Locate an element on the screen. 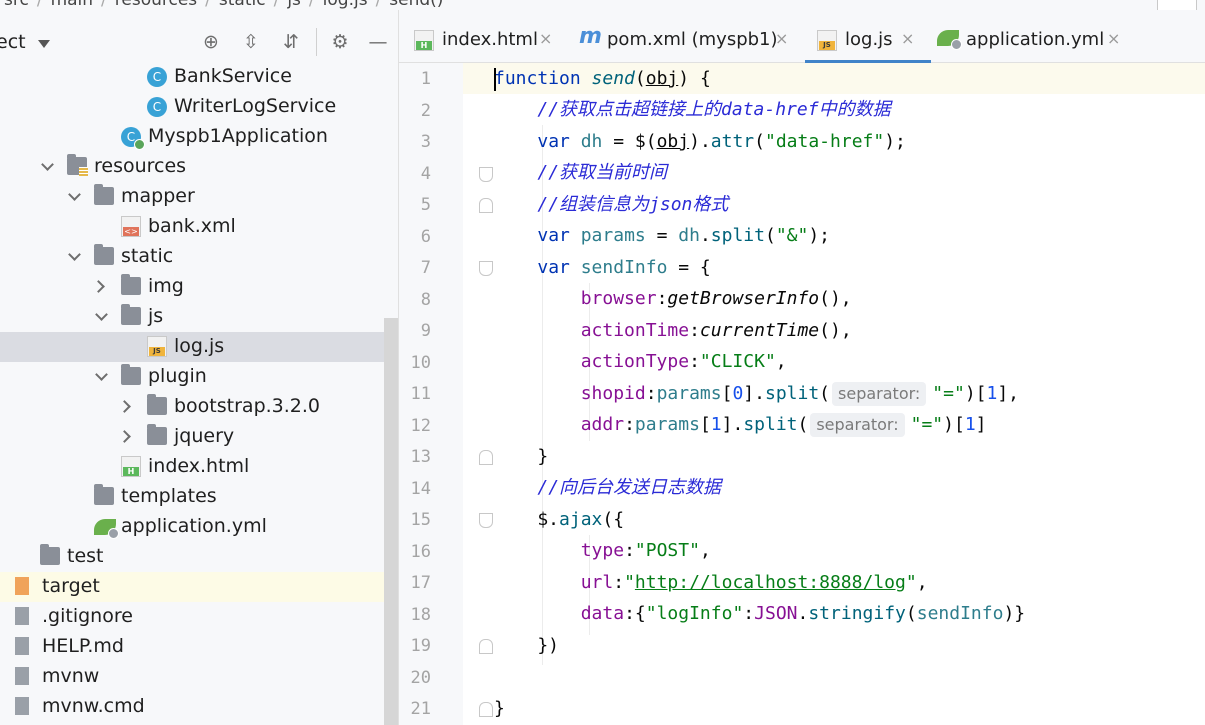 The height and width of the screenshot is (725, 1205). tree-item: test is located at coordinates (192, 557).